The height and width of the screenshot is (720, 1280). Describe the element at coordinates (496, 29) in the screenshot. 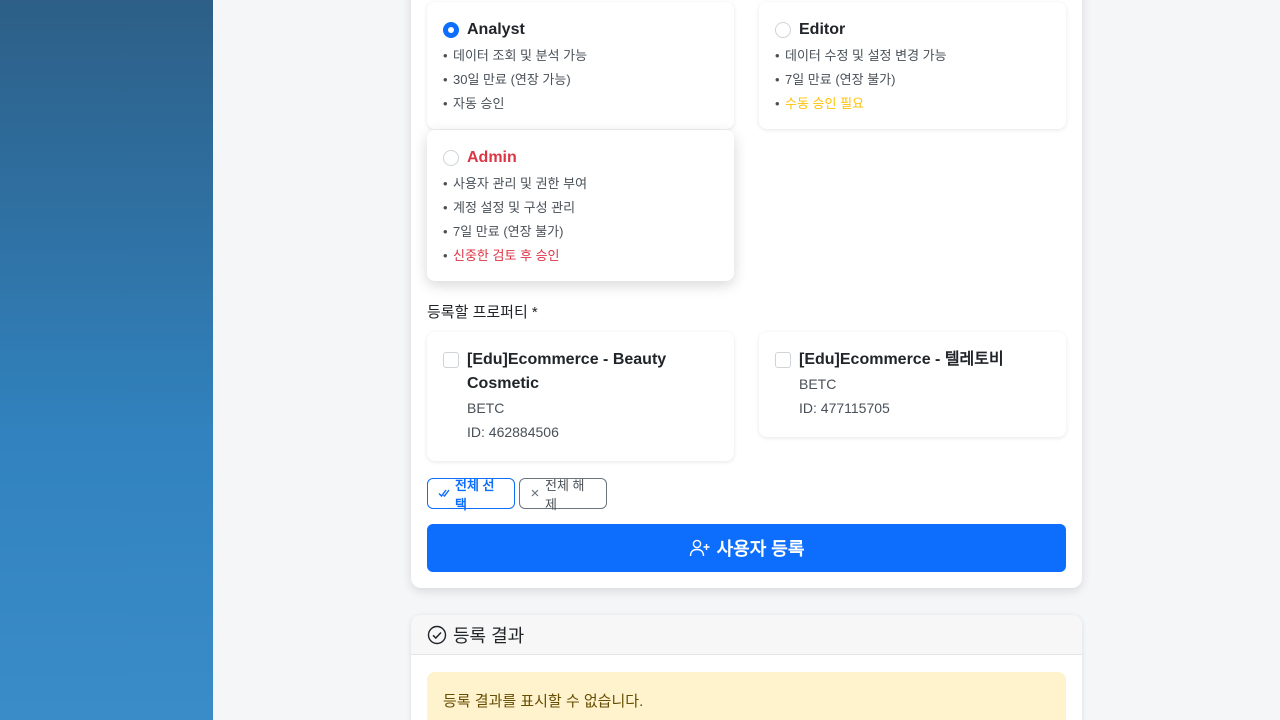

I see `role-title: Analyst` at that location.